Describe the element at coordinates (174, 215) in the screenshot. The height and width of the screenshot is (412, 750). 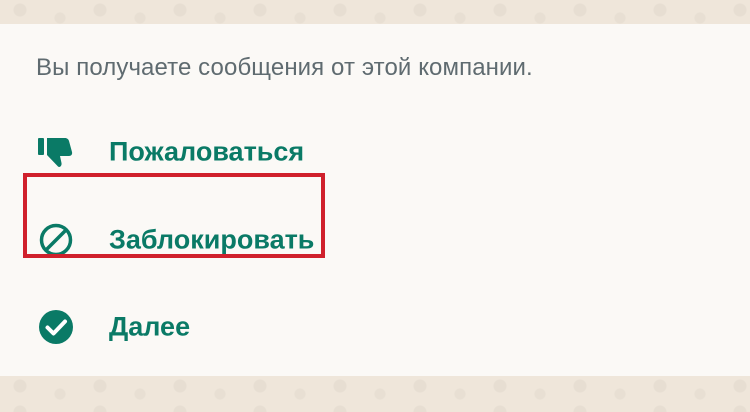
I see `highlight-frame` at that location.